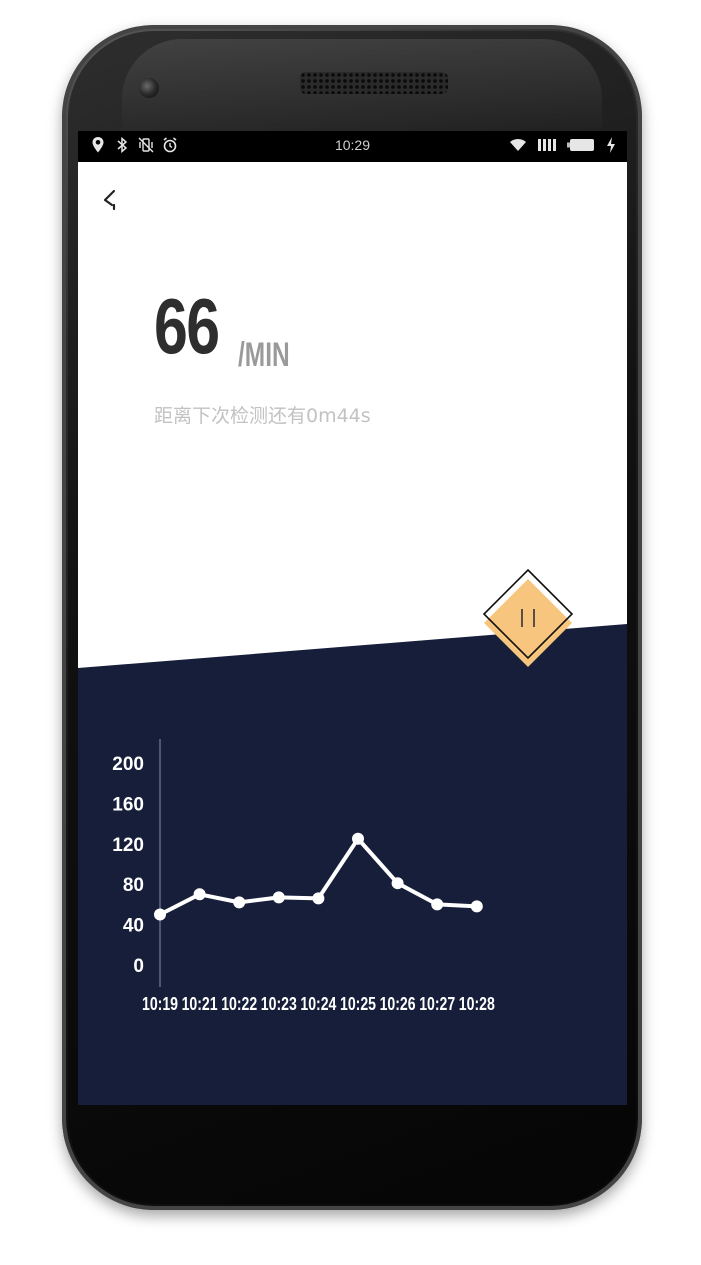 The height and width of the screenshot is (1265, 701). I want to click on data-point-10:26, so click(397, 883).